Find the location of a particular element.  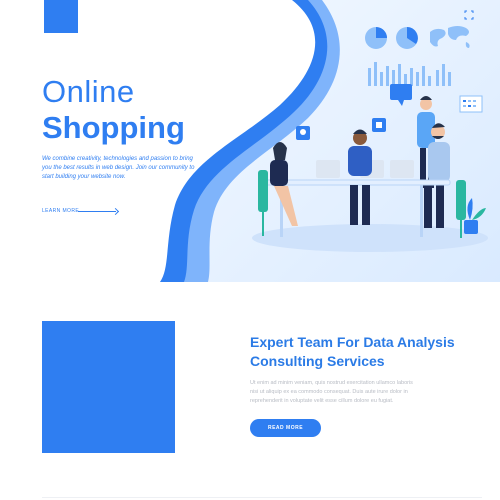

arrow-right-icon is located at coordinates (97, 211).